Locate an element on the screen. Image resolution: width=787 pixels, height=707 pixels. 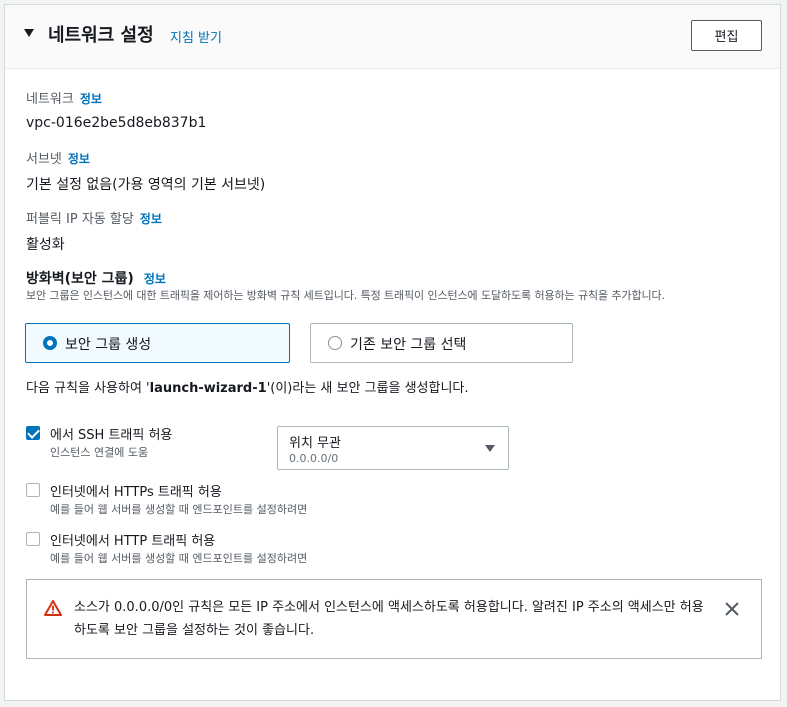
public-ip-info-link: 정보 is located at coordinates (151, 219).